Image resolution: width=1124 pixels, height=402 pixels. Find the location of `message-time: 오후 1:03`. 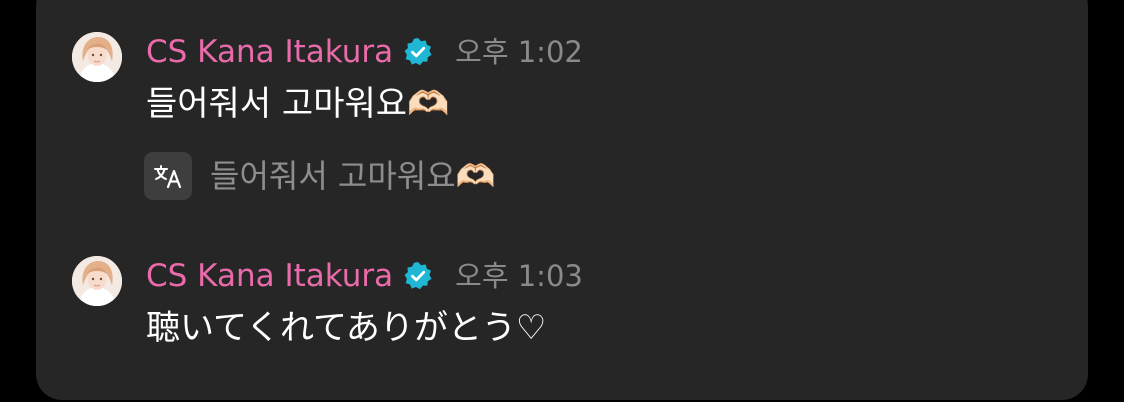

message-time: 오후 1:03 is located at coordinates (519, 276).